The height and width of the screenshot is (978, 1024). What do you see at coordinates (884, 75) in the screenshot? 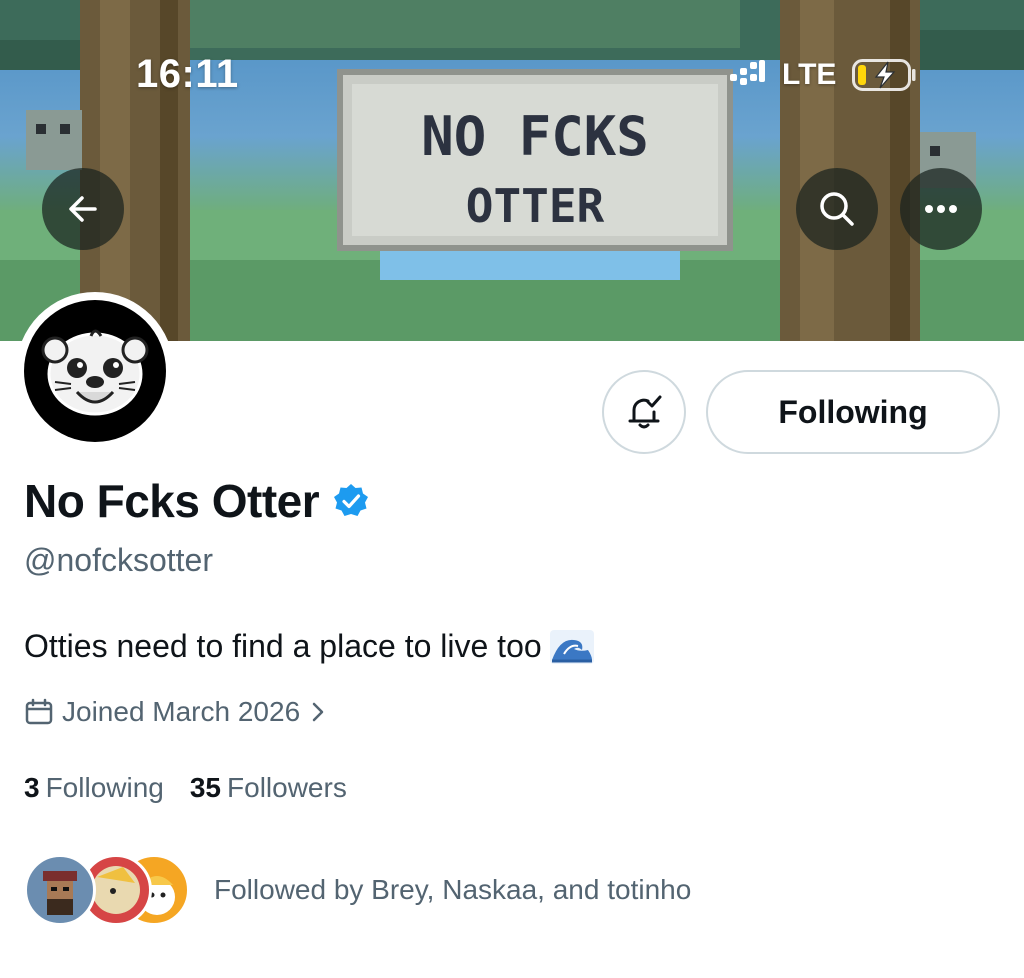
I see `battery-charging-icon` at bounding box center [884, 75].